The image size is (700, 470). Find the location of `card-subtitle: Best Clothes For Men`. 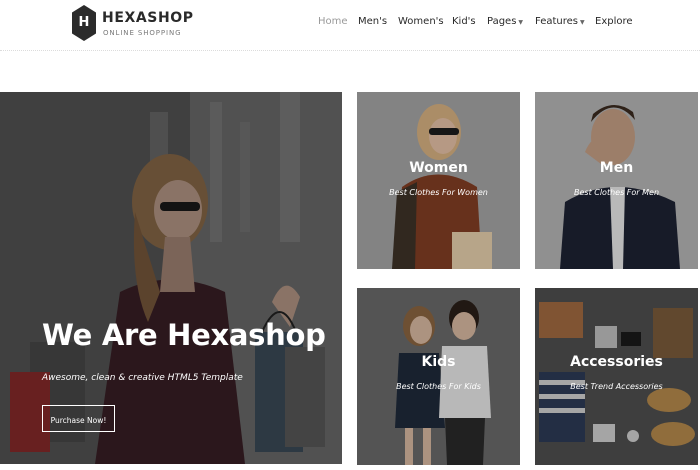

card-subtitle: Best Clothes For Men is located at coordinates (616, 192).